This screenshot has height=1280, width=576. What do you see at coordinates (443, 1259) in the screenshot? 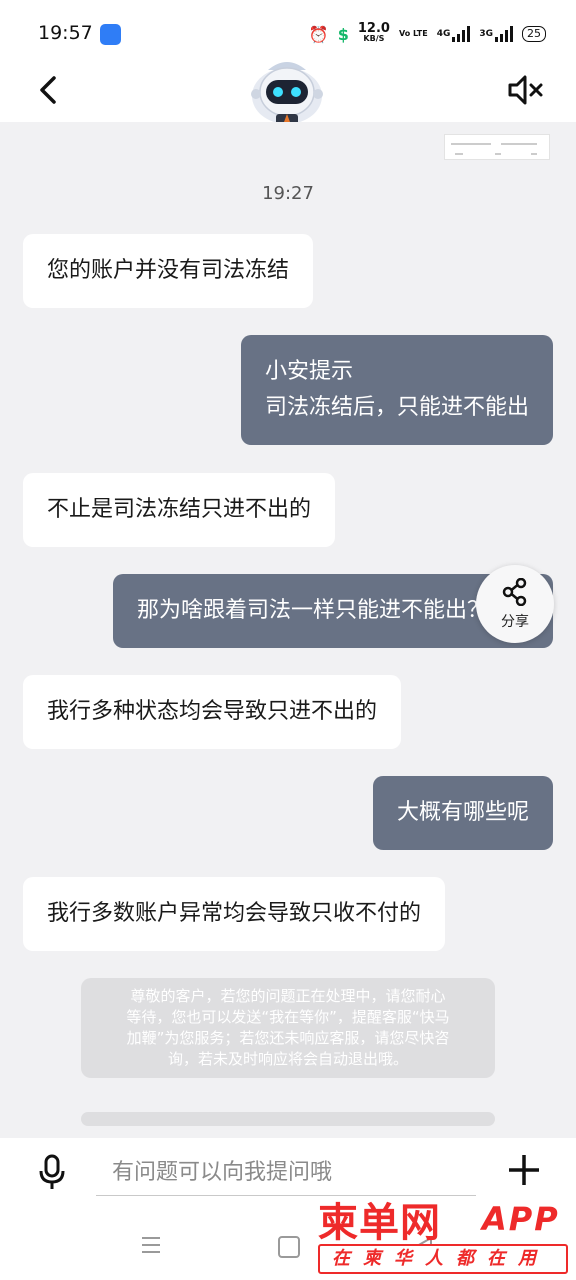
I see `watermark-slogan: 在柬华人都在用` at bounding box center [443, 1259].